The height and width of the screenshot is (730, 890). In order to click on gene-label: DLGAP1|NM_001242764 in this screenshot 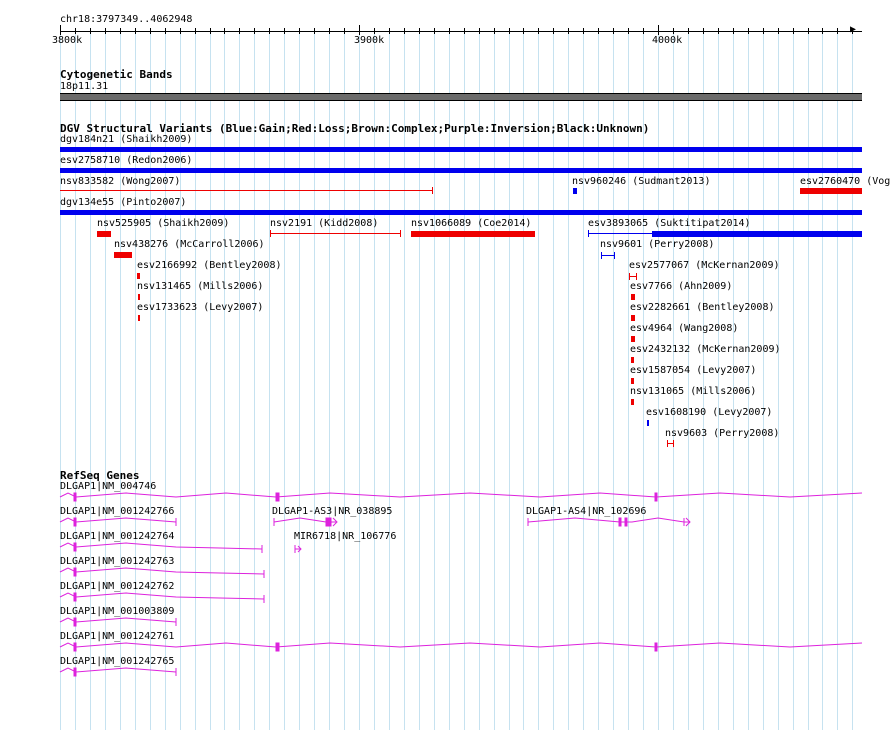, I will do `click(117, 536)`.